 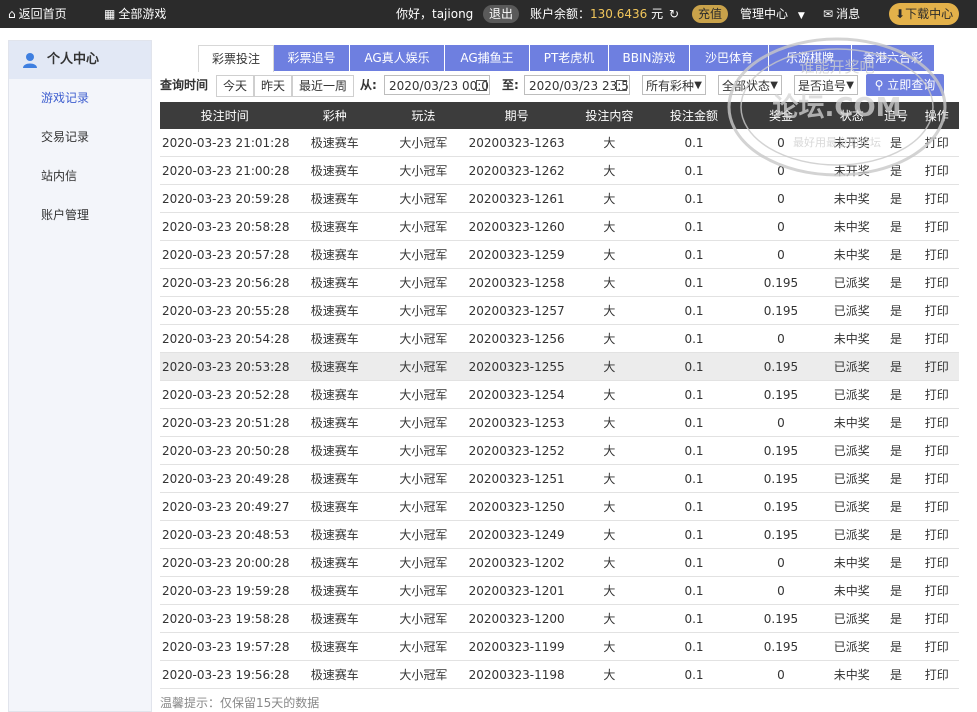 What do you see at coordinates (236, 58) in the screenshot?
I see `tab-lottery-bet: 彩票投注` at bounding box center [236, 58].